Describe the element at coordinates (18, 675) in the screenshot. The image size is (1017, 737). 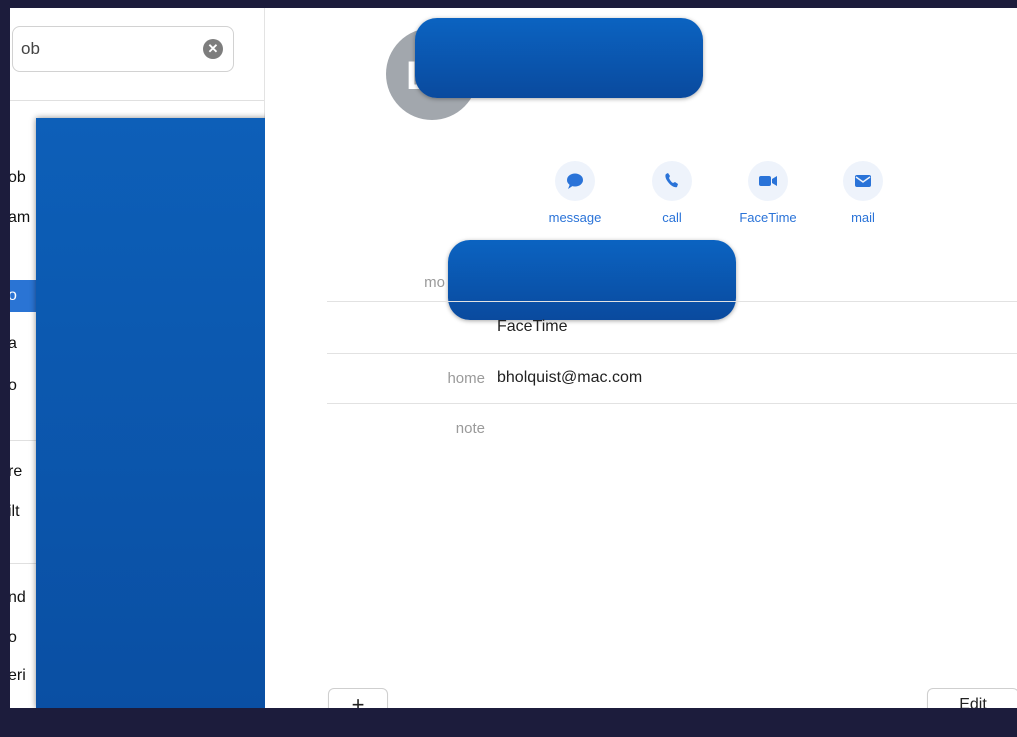
I see `contact-name: eri` at that location.